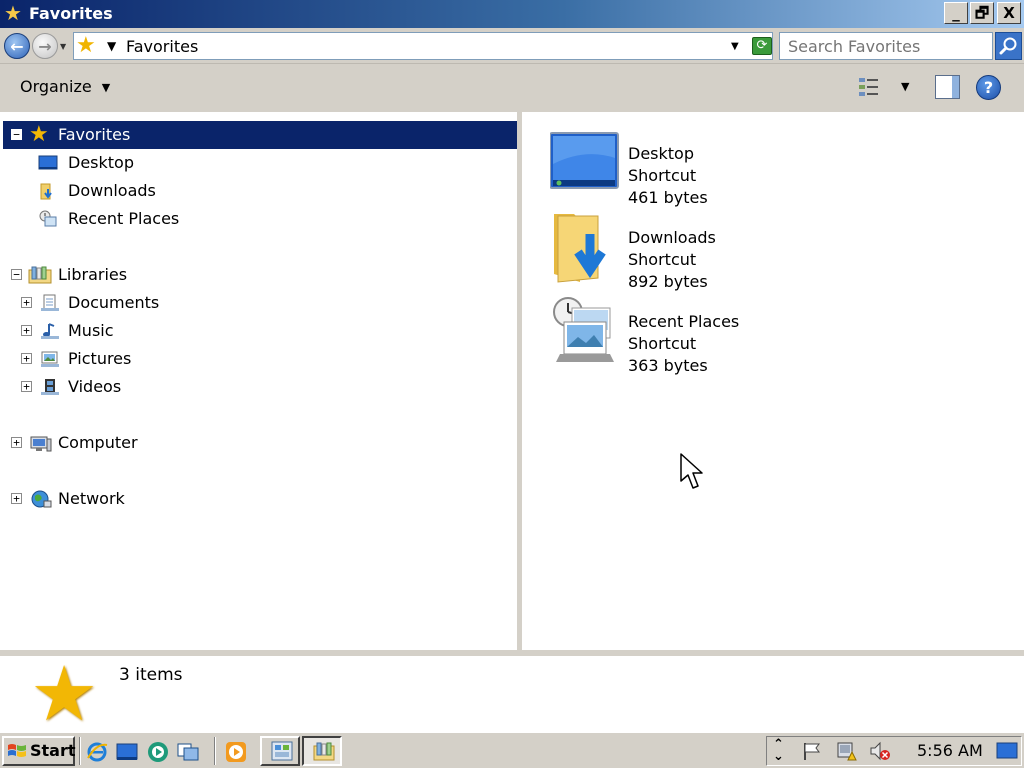 This screenshot has height=768, width=1024. I want to click on search-icon, so click(1008, 46).